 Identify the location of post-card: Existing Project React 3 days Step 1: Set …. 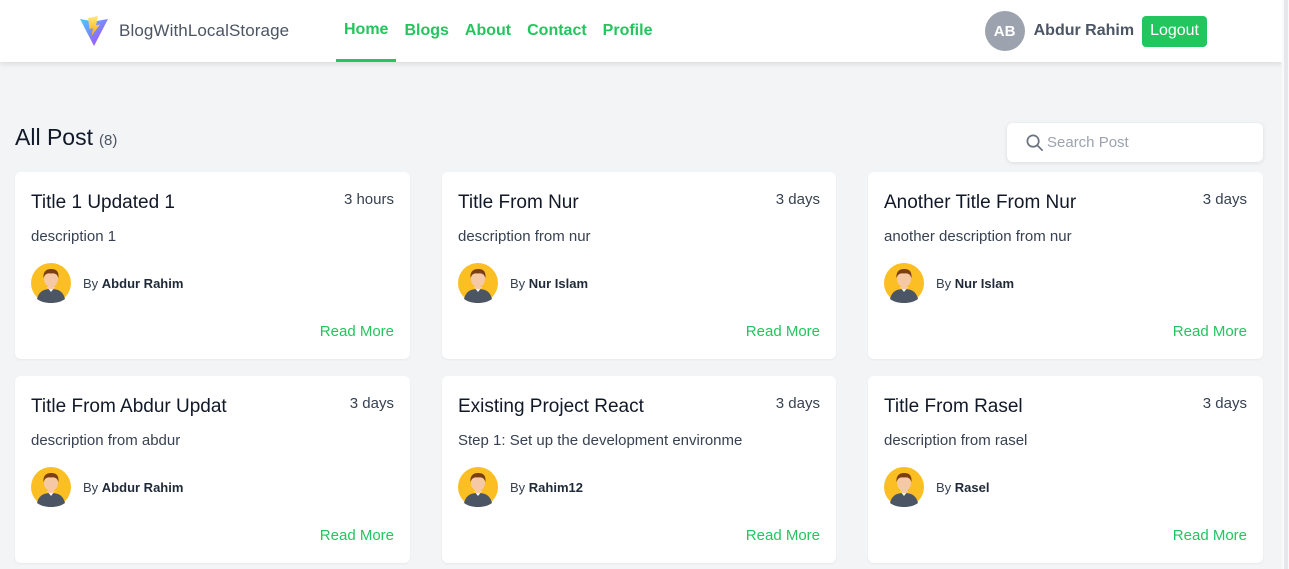
(639, 469).